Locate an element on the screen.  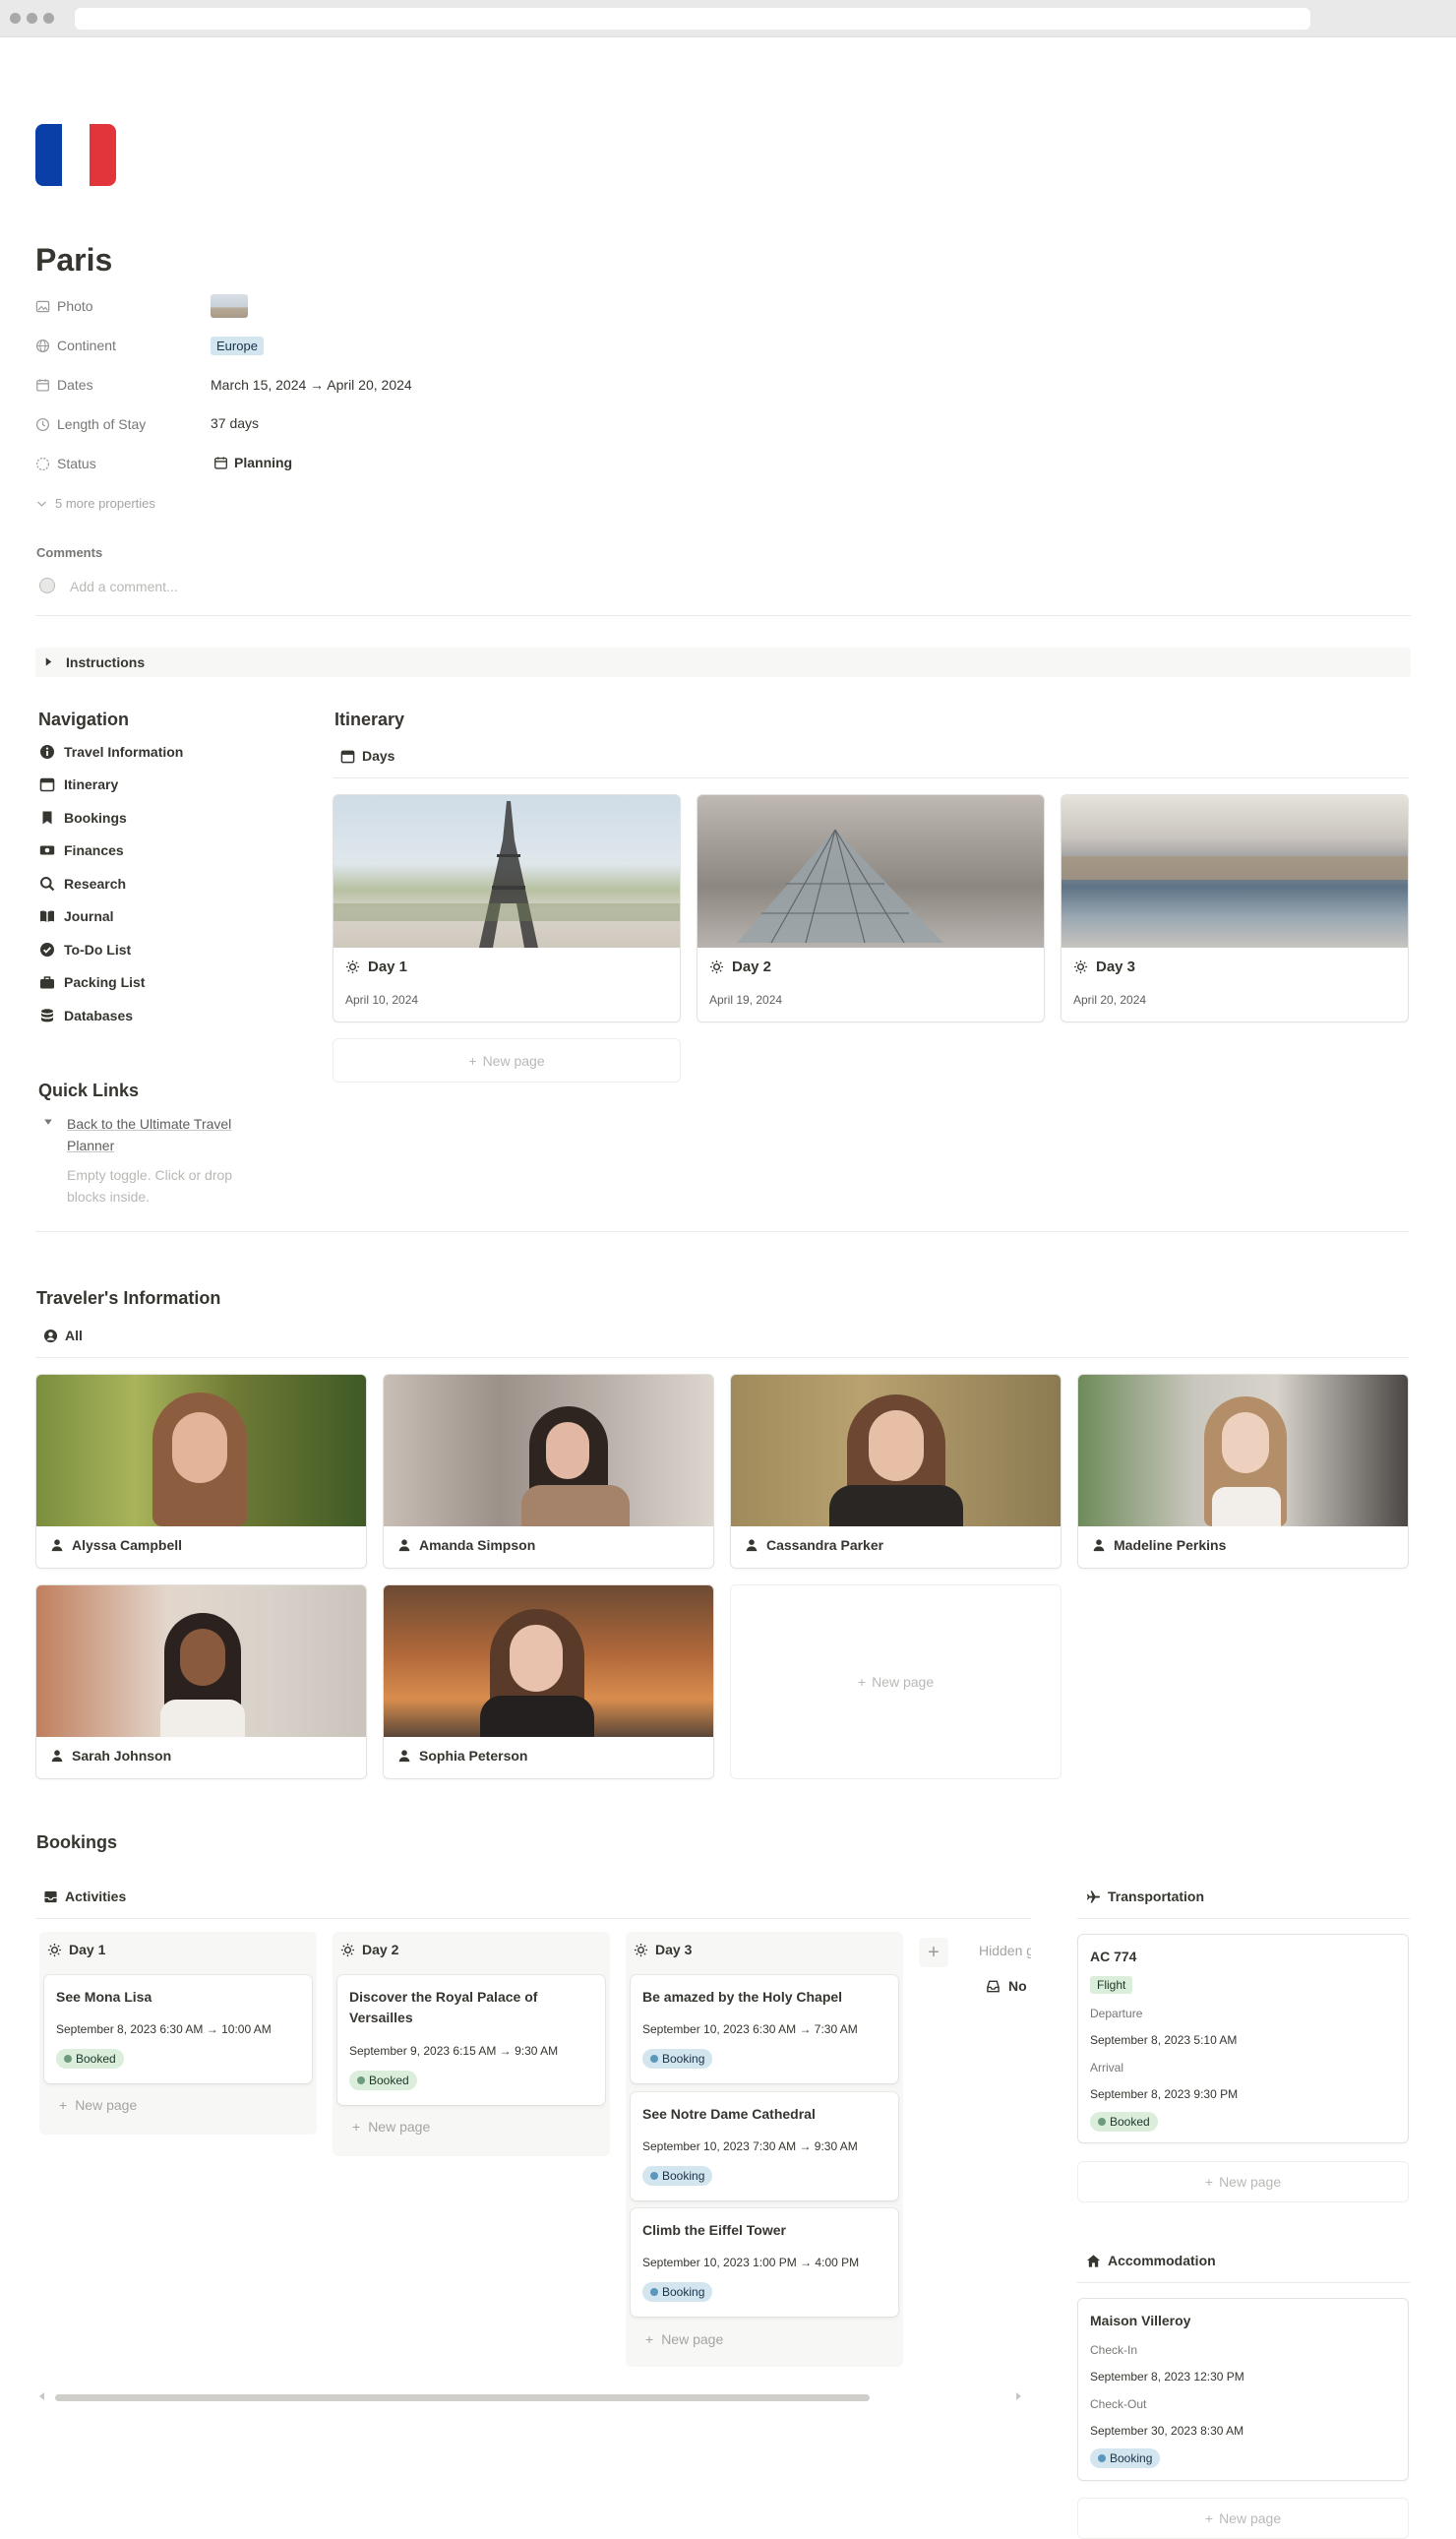
activity-title: Discover the Royal Palace of Versailles is located at coordinates (443, 2007).